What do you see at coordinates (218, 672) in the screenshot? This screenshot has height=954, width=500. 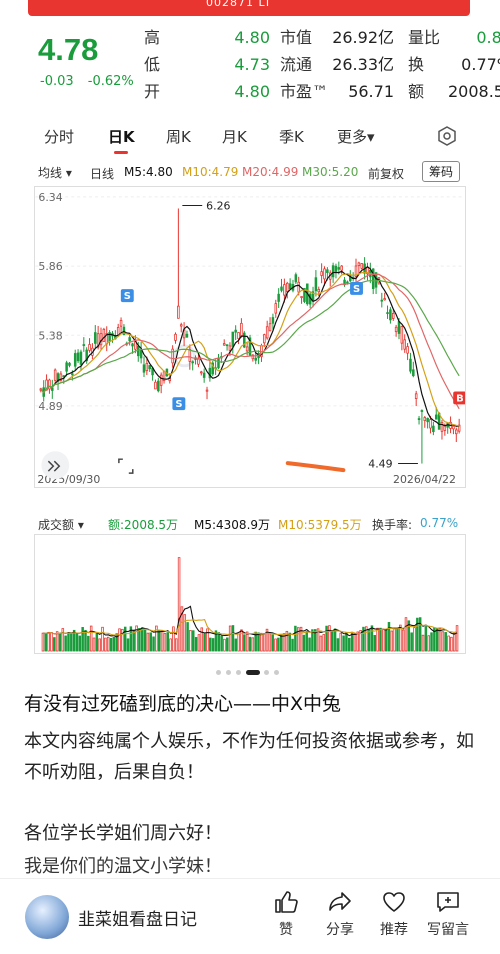 I see `carousel-dot` at bounding box center [218, 672].